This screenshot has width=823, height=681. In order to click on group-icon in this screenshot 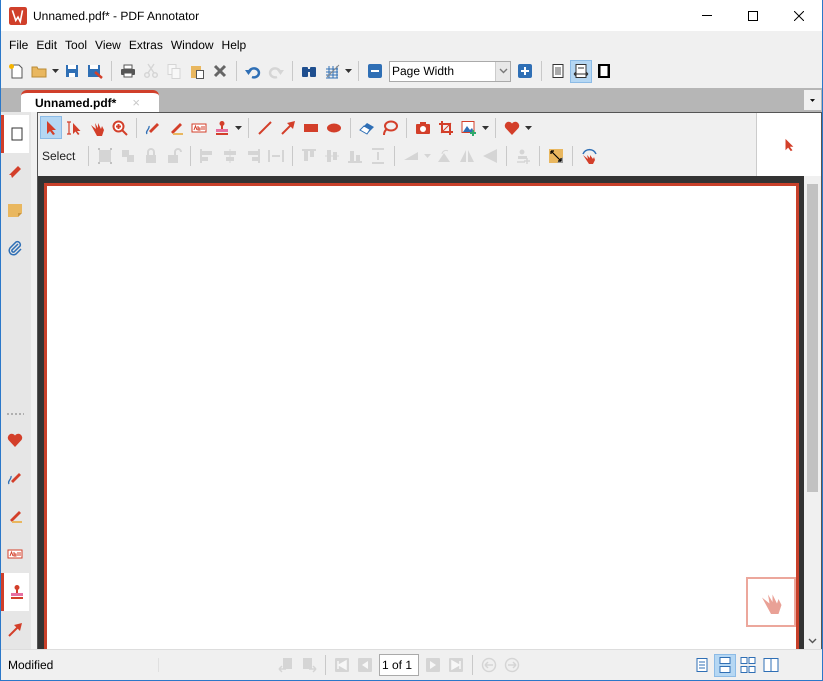, I will do `click(105, 156)`.